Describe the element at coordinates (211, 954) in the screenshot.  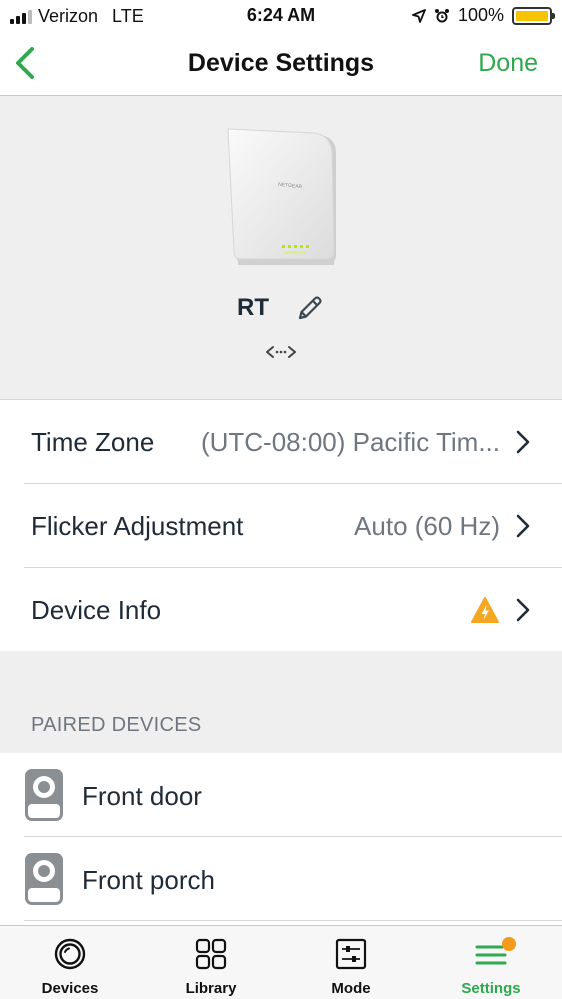
I see `grid-icon` at that location.